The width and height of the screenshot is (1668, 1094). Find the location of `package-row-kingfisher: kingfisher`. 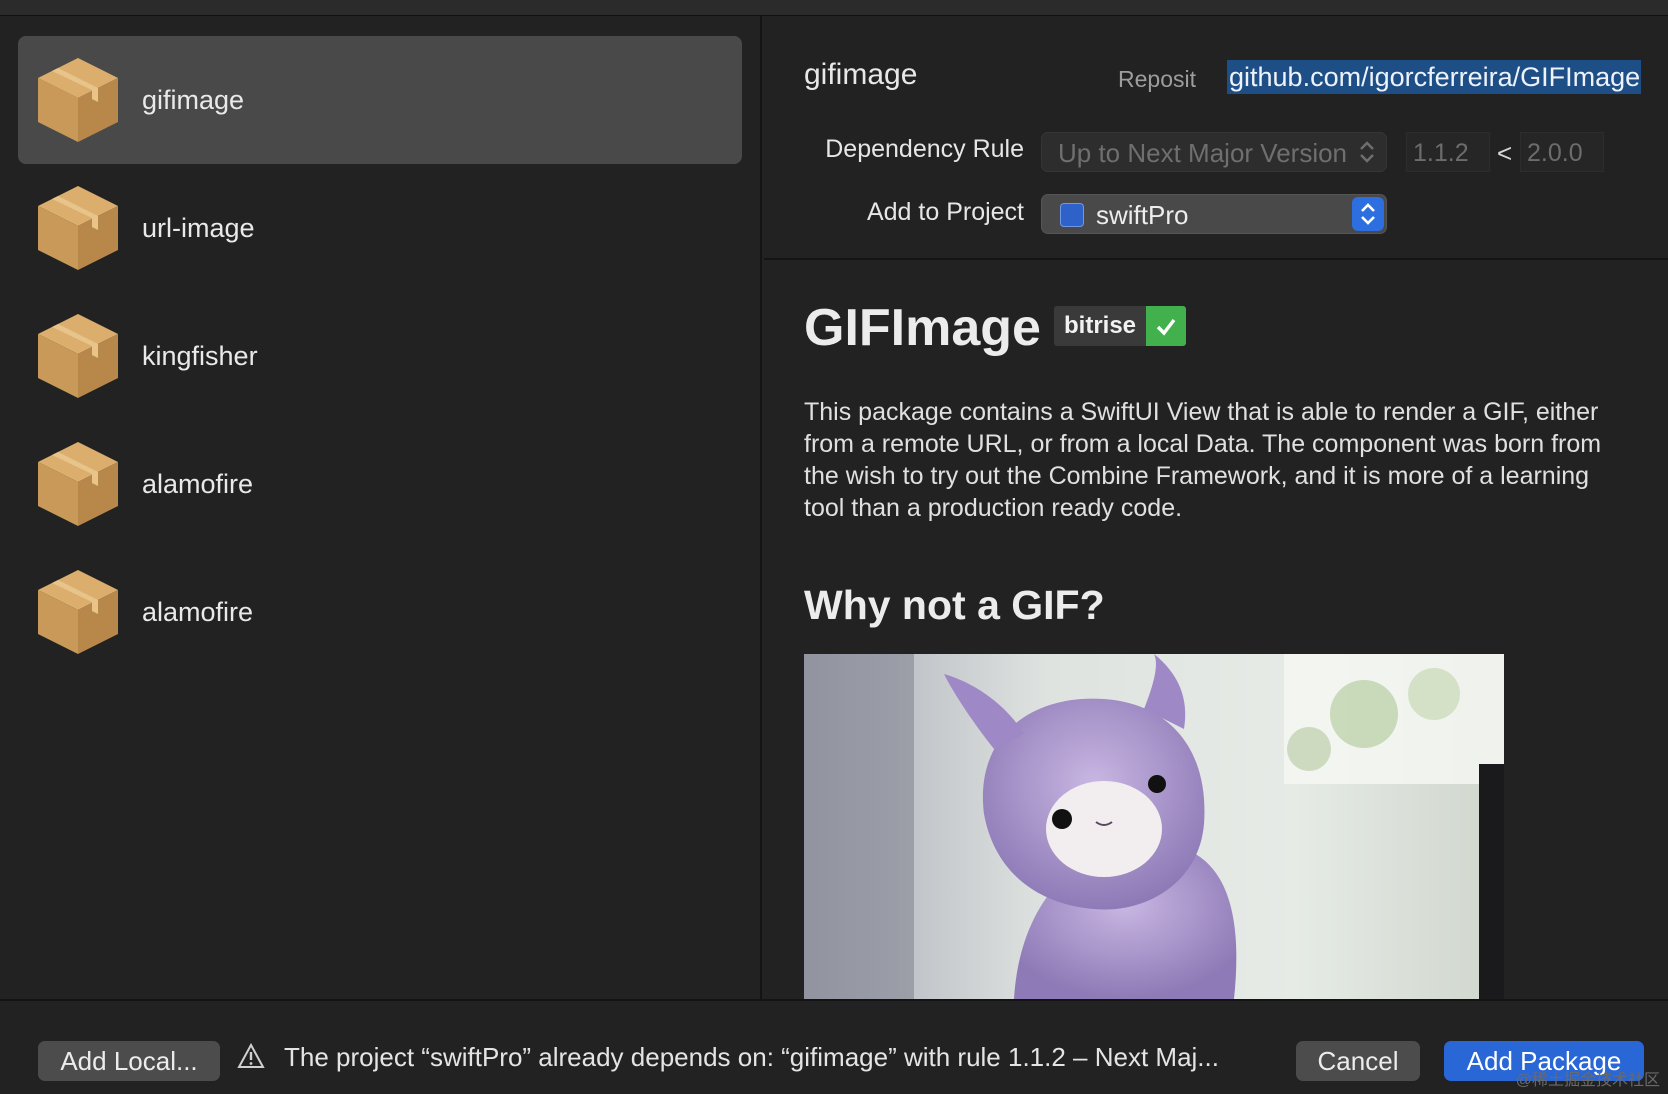

package-row-kingfisher: kingfisher is located at coordinates (380, 356).